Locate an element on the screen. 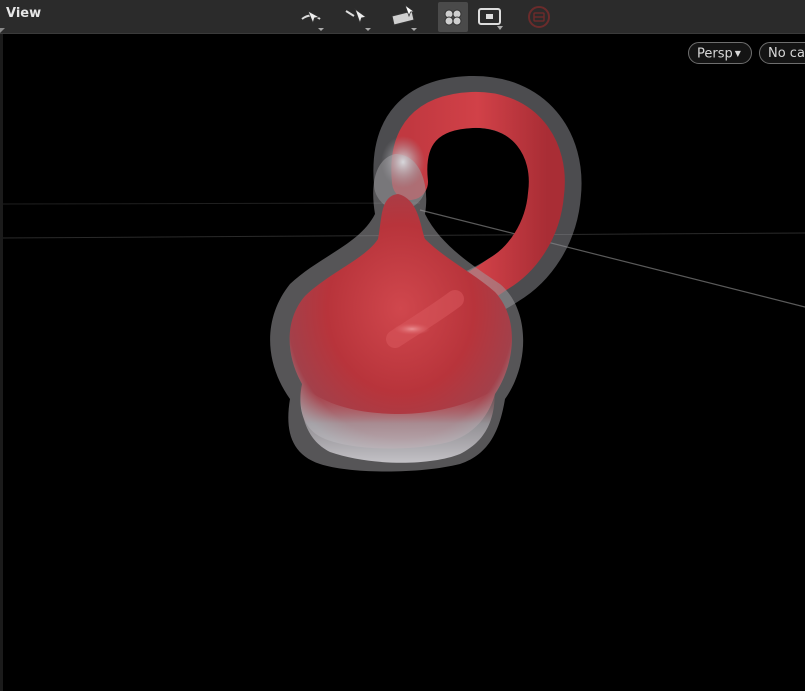 This screenshot has width=805, height=691. camera-dropdown: No ca is located at coordinates (782, 53).